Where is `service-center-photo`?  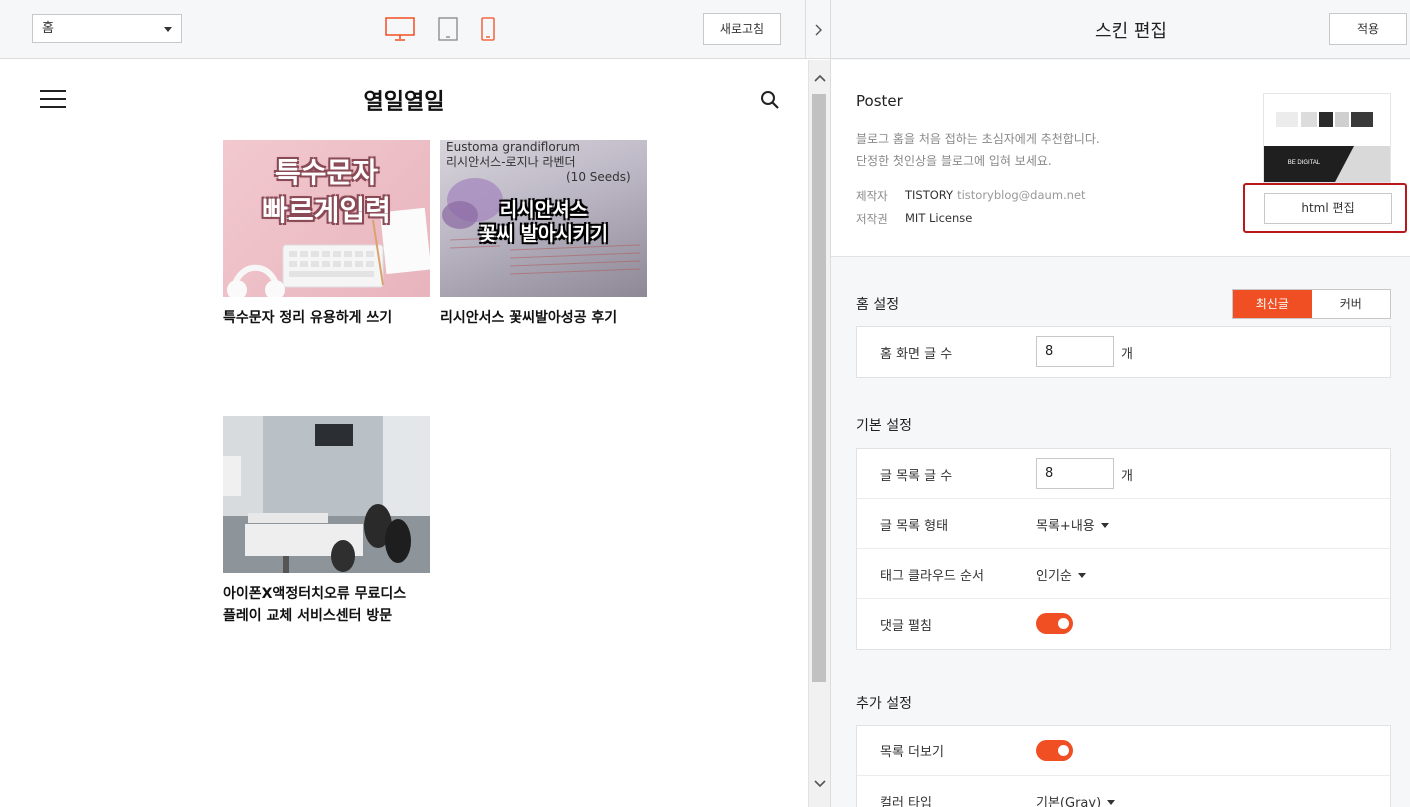 service-center-photo is located at coordinates (326, 494).